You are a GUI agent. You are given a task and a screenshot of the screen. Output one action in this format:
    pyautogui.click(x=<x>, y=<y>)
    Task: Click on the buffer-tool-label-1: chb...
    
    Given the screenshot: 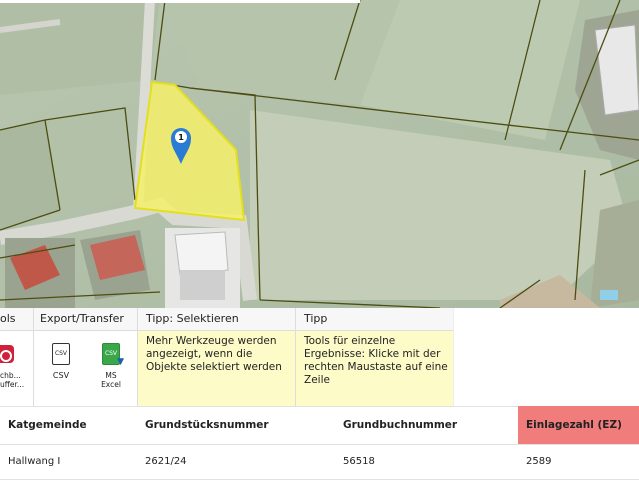 What is the action you would take?
    pyautogui.click(x=10, y=375)
    